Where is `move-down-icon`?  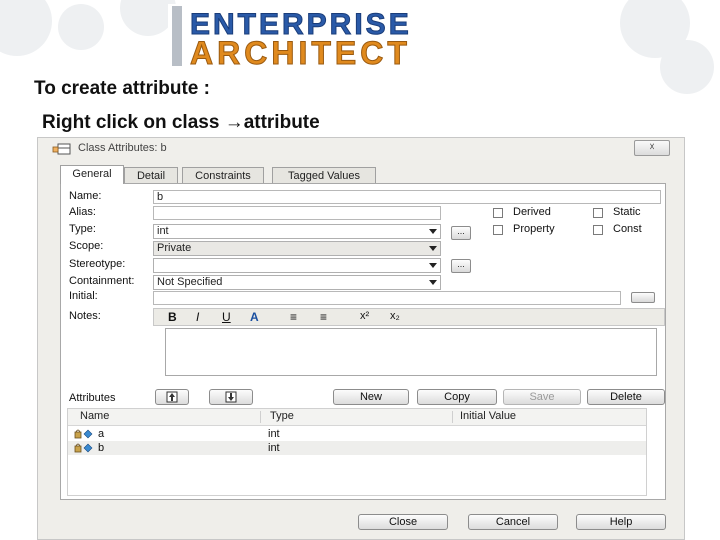
move-down-icon is located at coordinates (231, 397).